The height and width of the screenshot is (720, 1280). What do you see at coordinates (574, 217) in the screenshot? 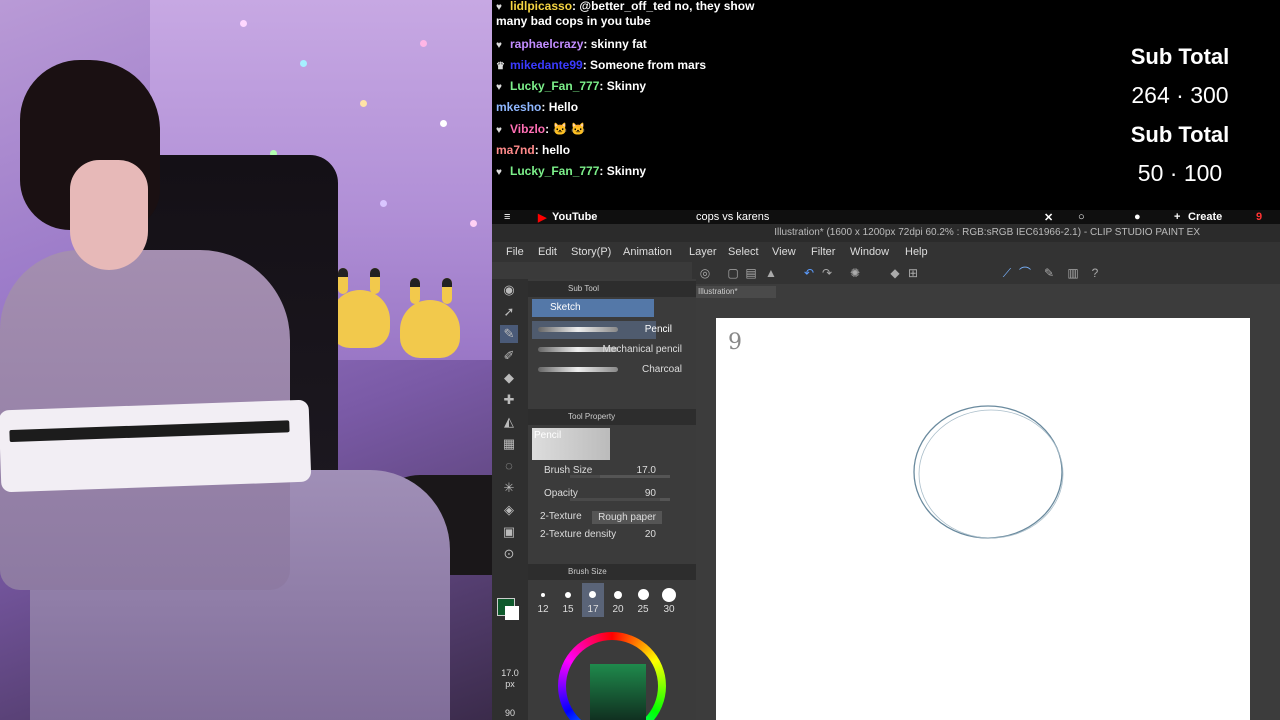
I see `youtube-logo-text: YouTube` at bounding box center [574, 217].